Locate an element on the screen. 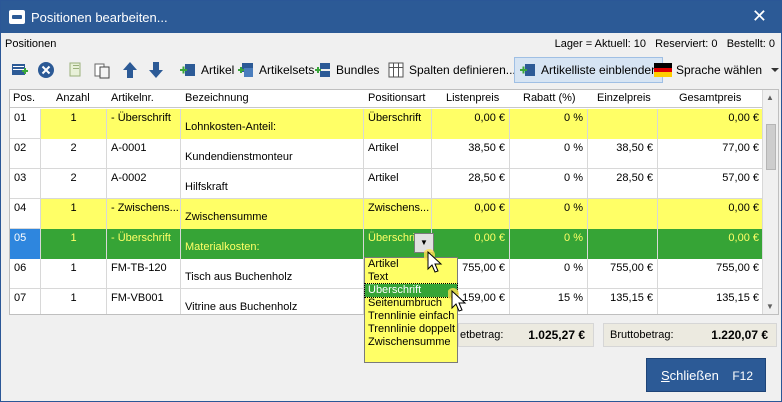  scrollbar-thumb is located at coordinates (771, 147).